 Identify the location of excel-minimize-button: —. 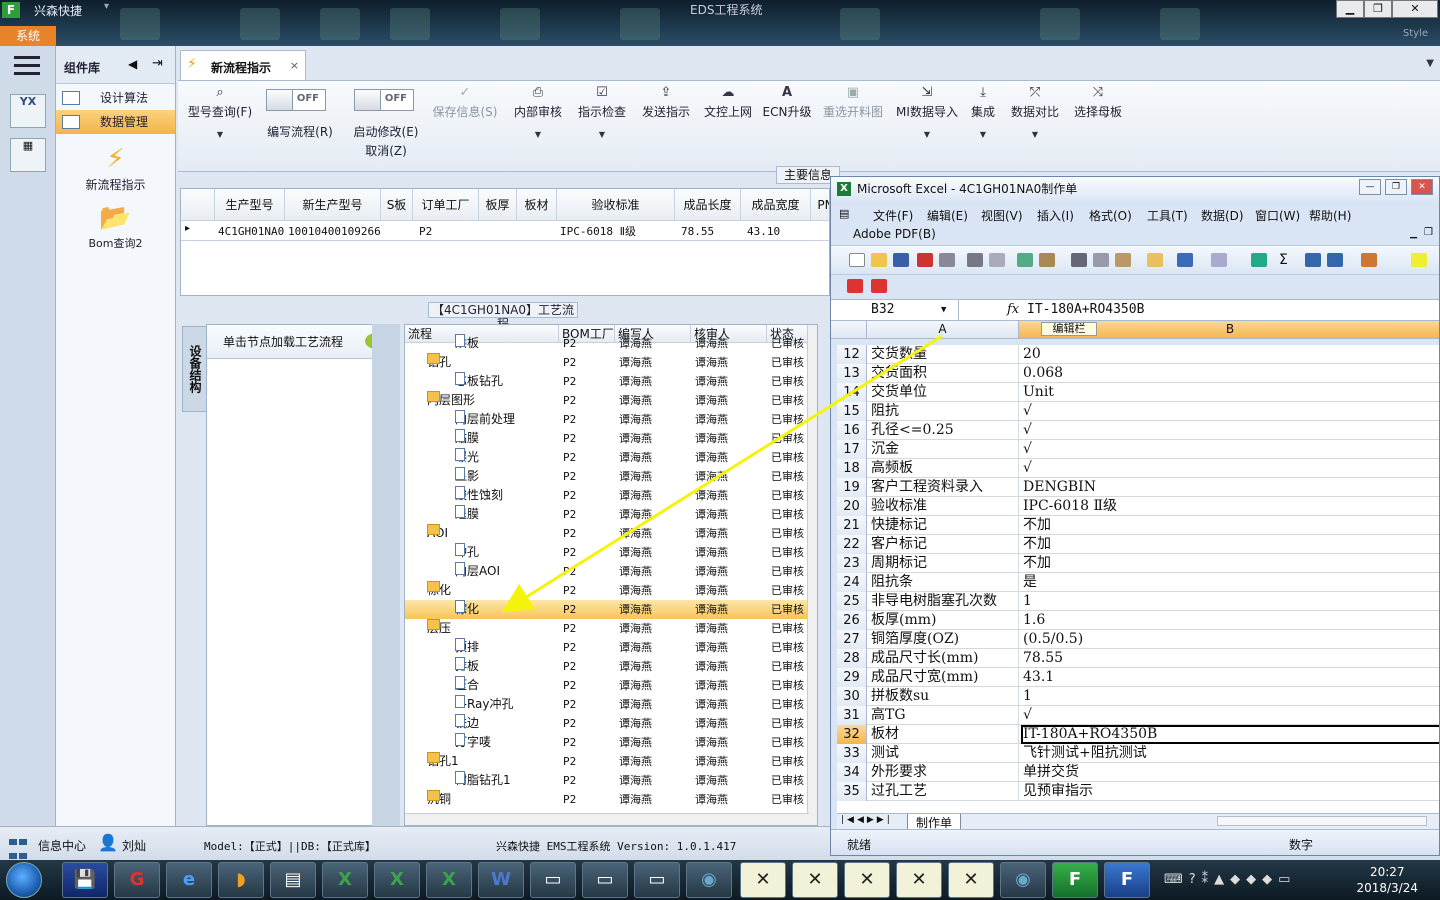
(1370, 187).